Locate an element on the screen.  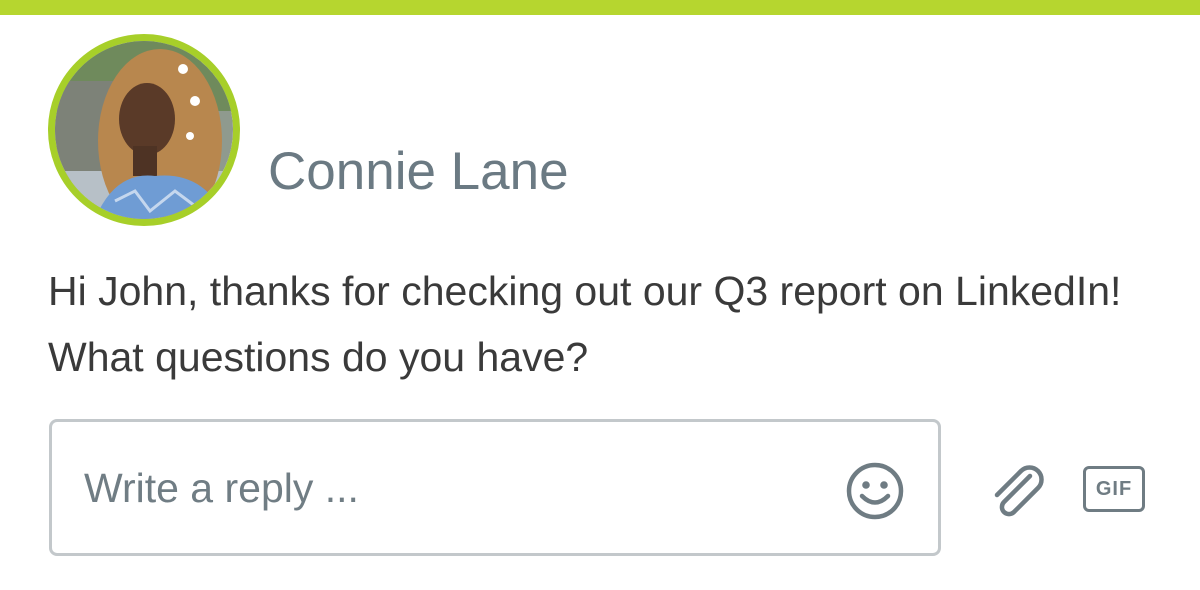
smiley-face-icon is located at coordinates (875, 491).